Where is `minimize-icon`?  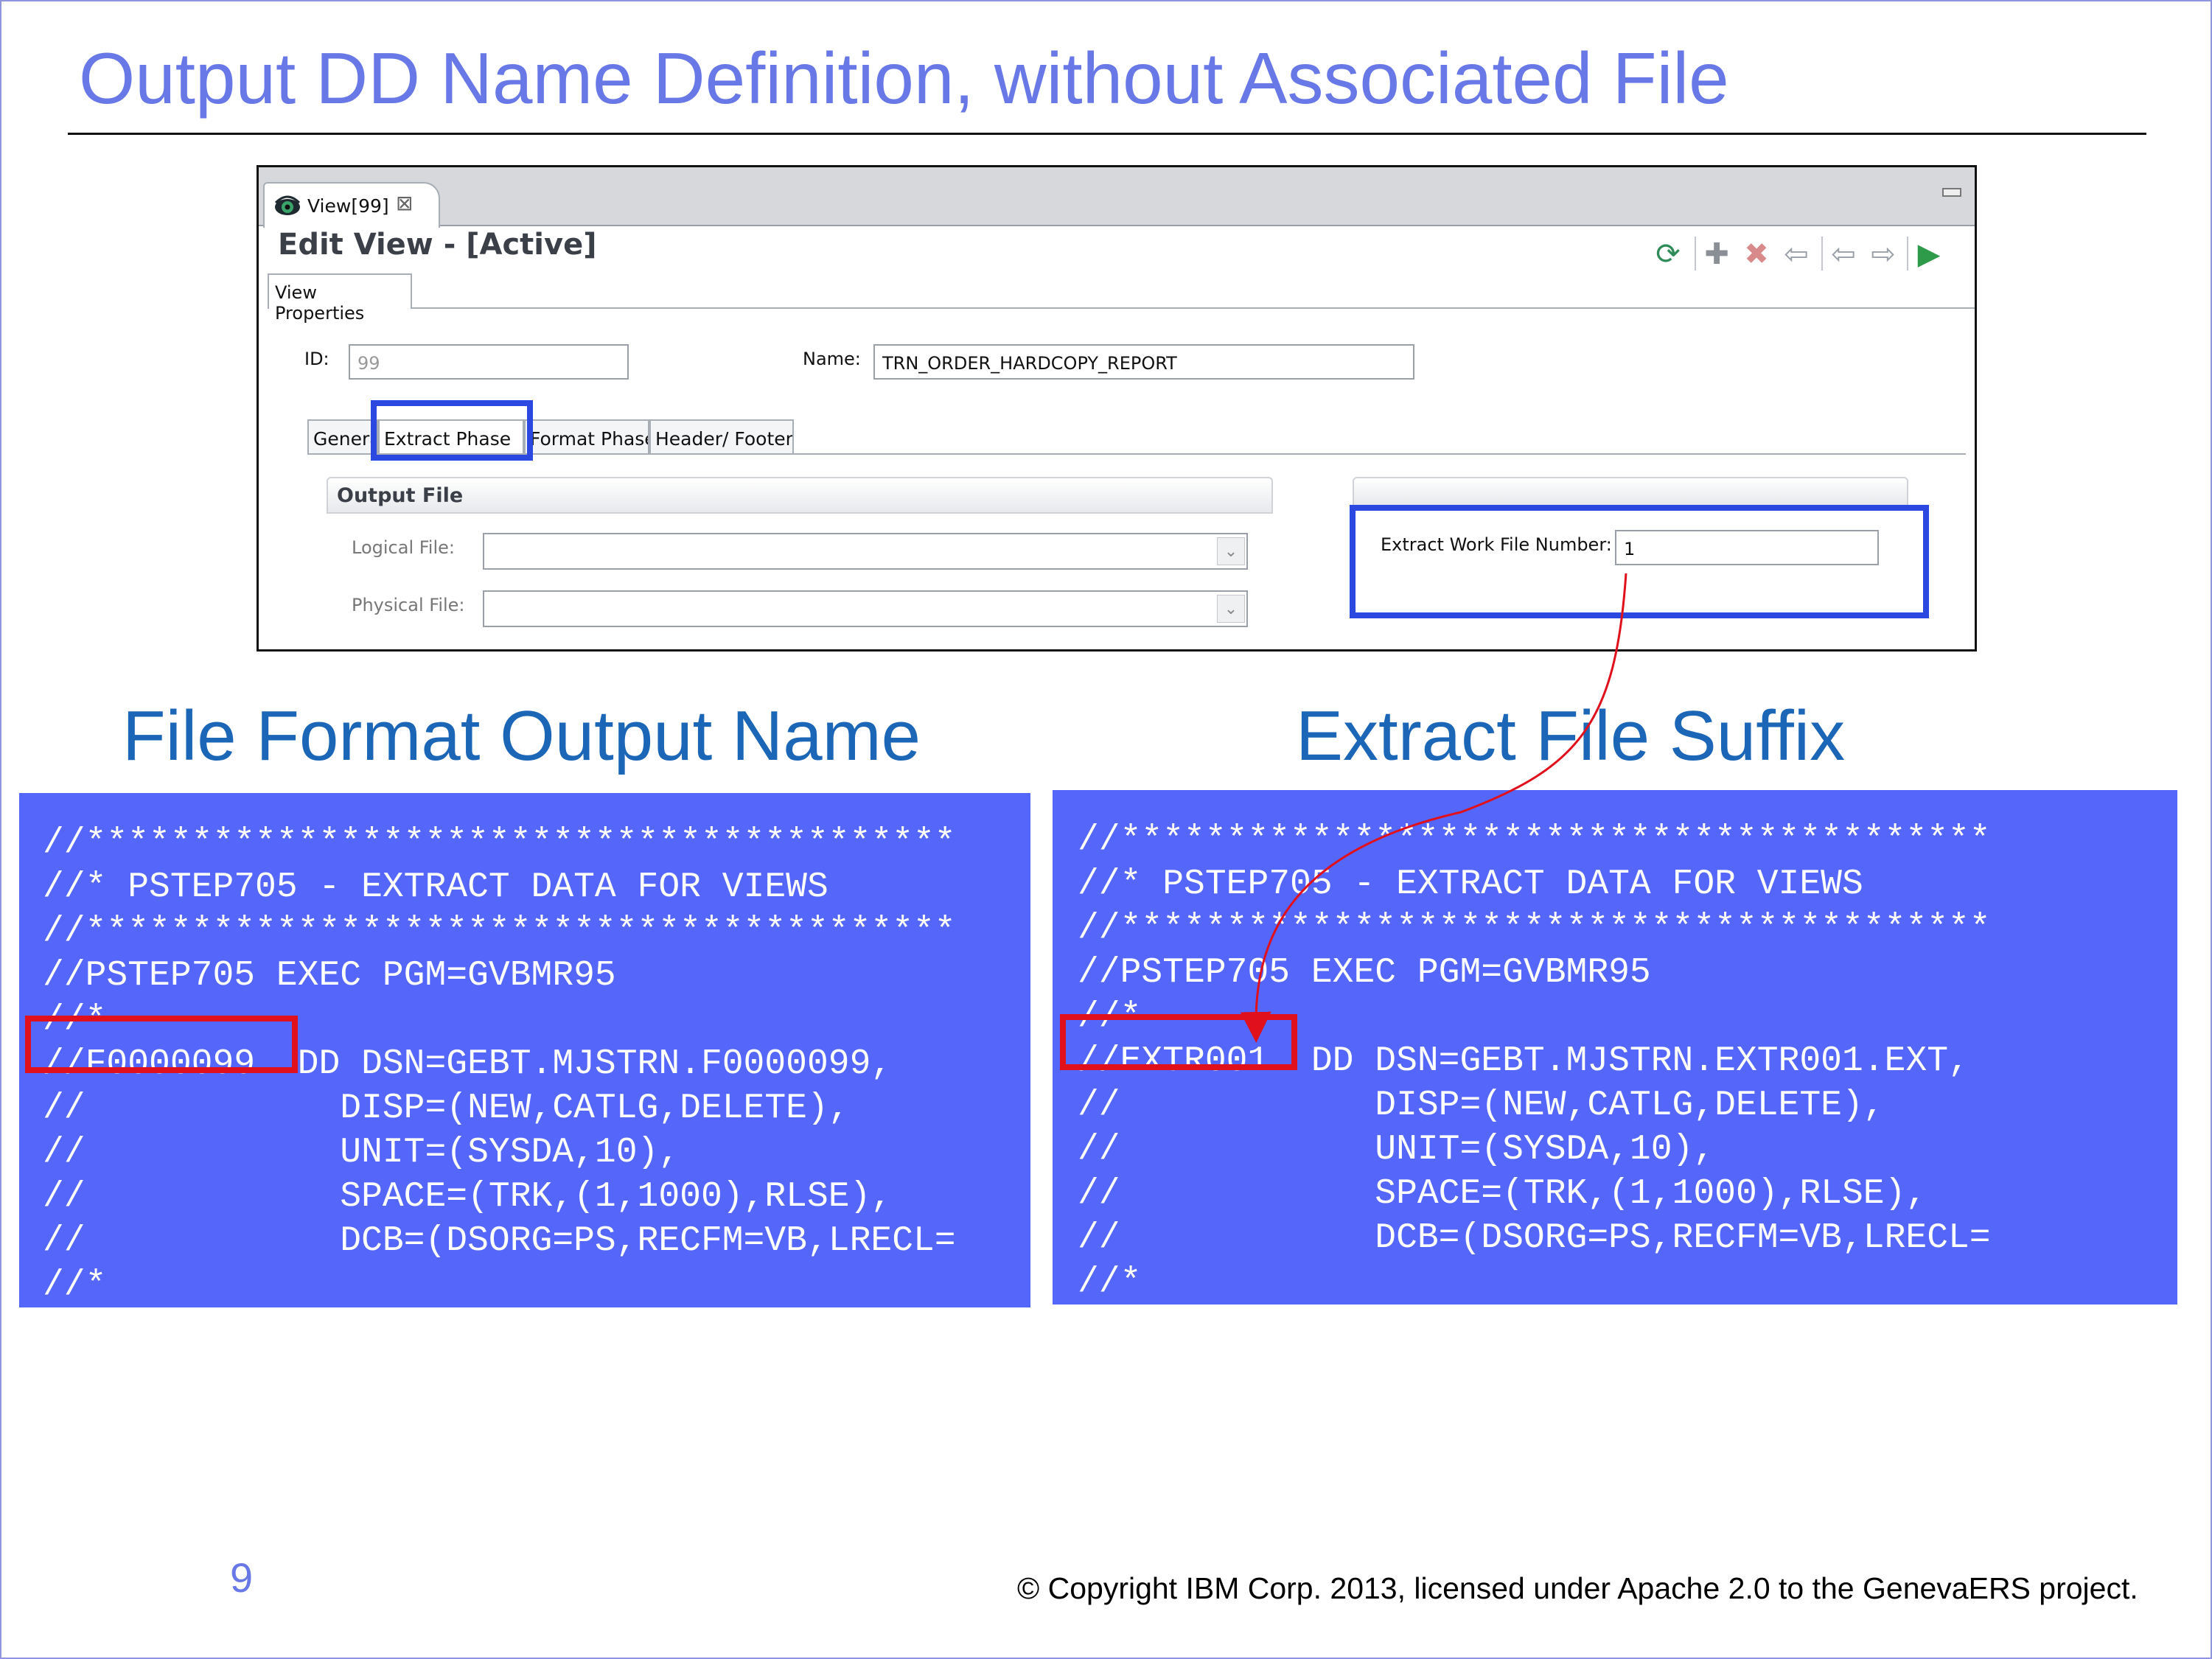
minimize-icon is located at coordinates (1951, 192).